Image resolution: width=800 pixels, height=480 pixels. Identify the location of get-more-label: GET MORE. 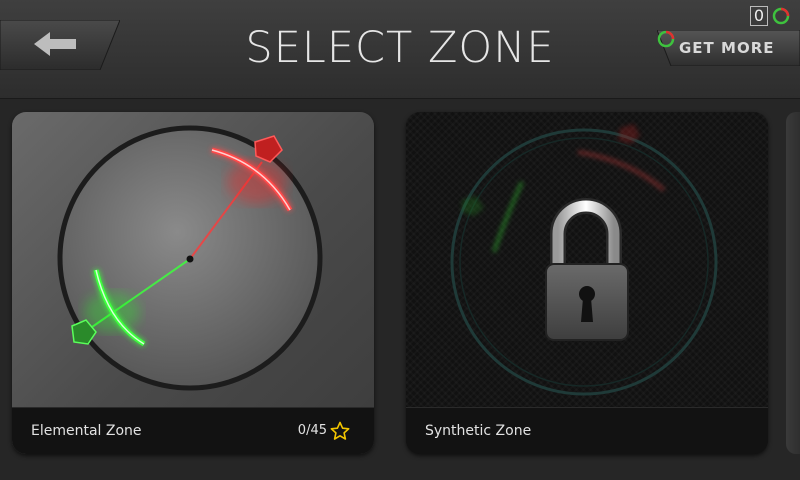
(727, 48).